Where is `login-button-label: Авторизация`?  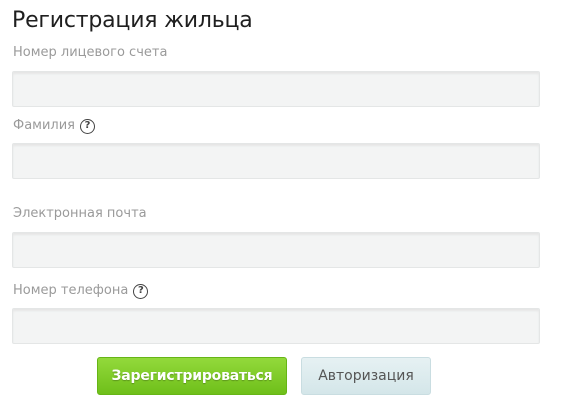 login-button-label: Авторизация is located at coordinates (366, 376).